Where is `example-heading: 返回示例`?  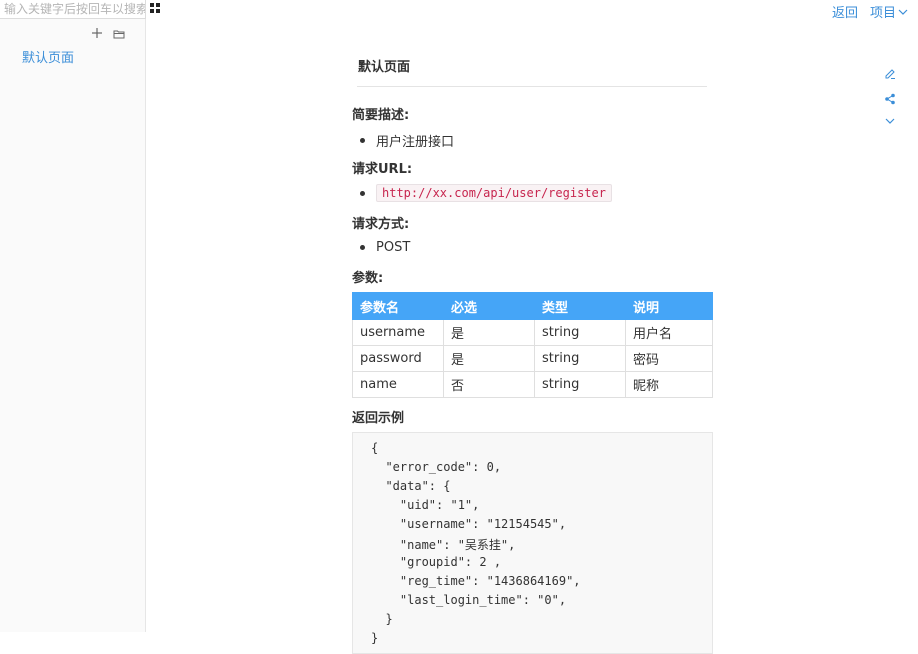 example-heading: 返回示例 is located at coordinates (378, 418).